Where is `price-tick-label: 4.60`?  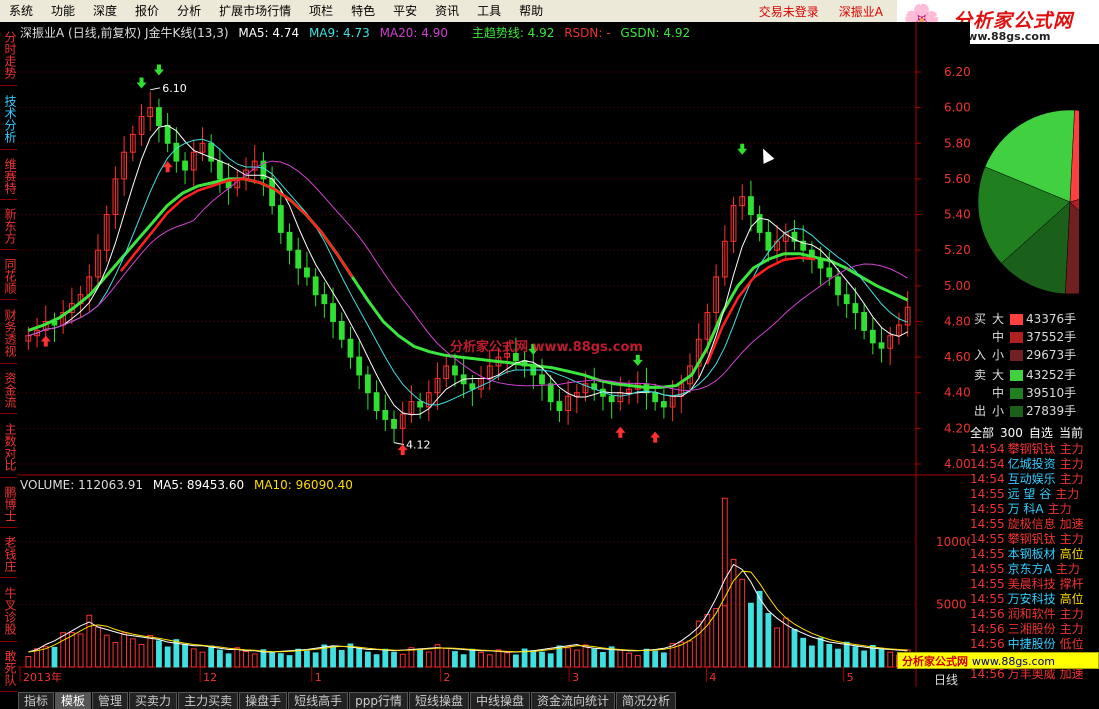
price-tick-label: 4.60 is located at coordinates (957, 357).